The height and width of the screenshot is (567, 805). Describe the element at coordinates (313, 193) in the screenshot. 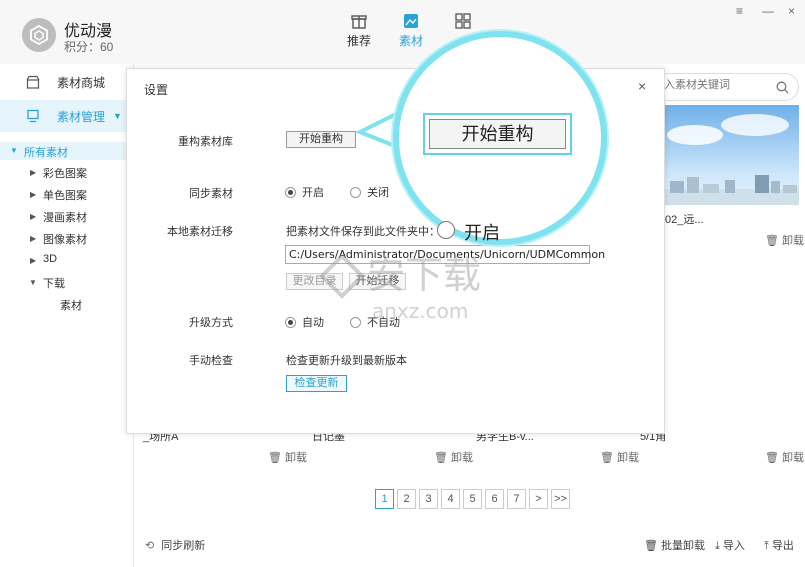

I see `sync-on-label: 开启` at that location.